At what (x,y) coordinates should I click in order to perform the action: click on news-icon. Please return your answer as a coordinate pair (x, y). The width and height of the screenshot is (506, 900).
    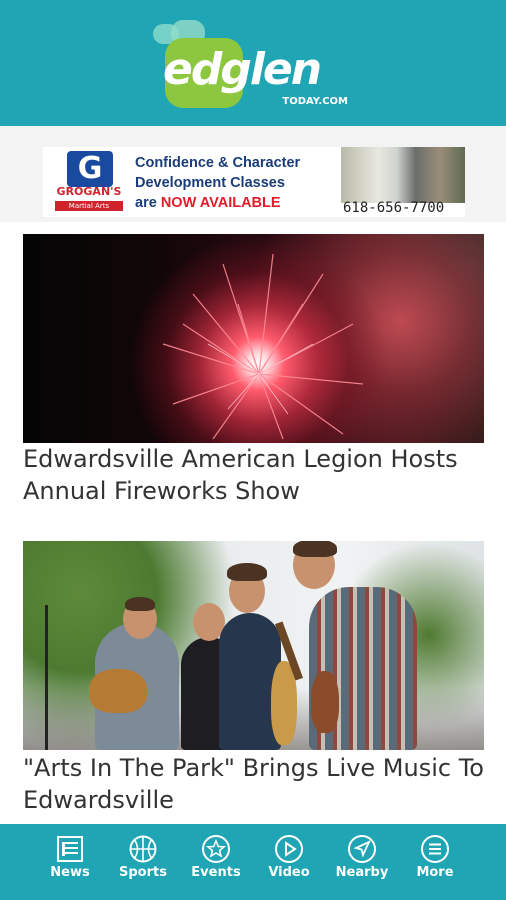
    Looking at the image, I should click on (70, 849).